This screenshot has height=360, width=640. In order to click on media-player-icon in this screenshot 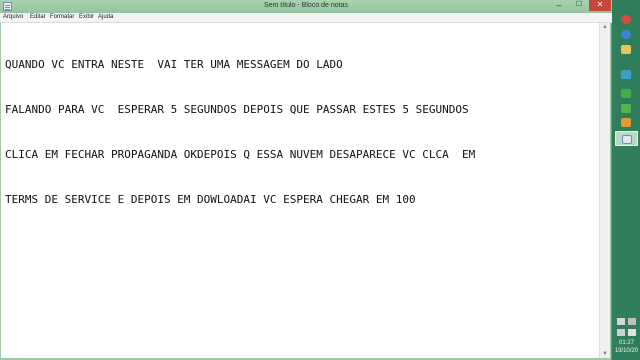, I will do `click(626, 74)`.